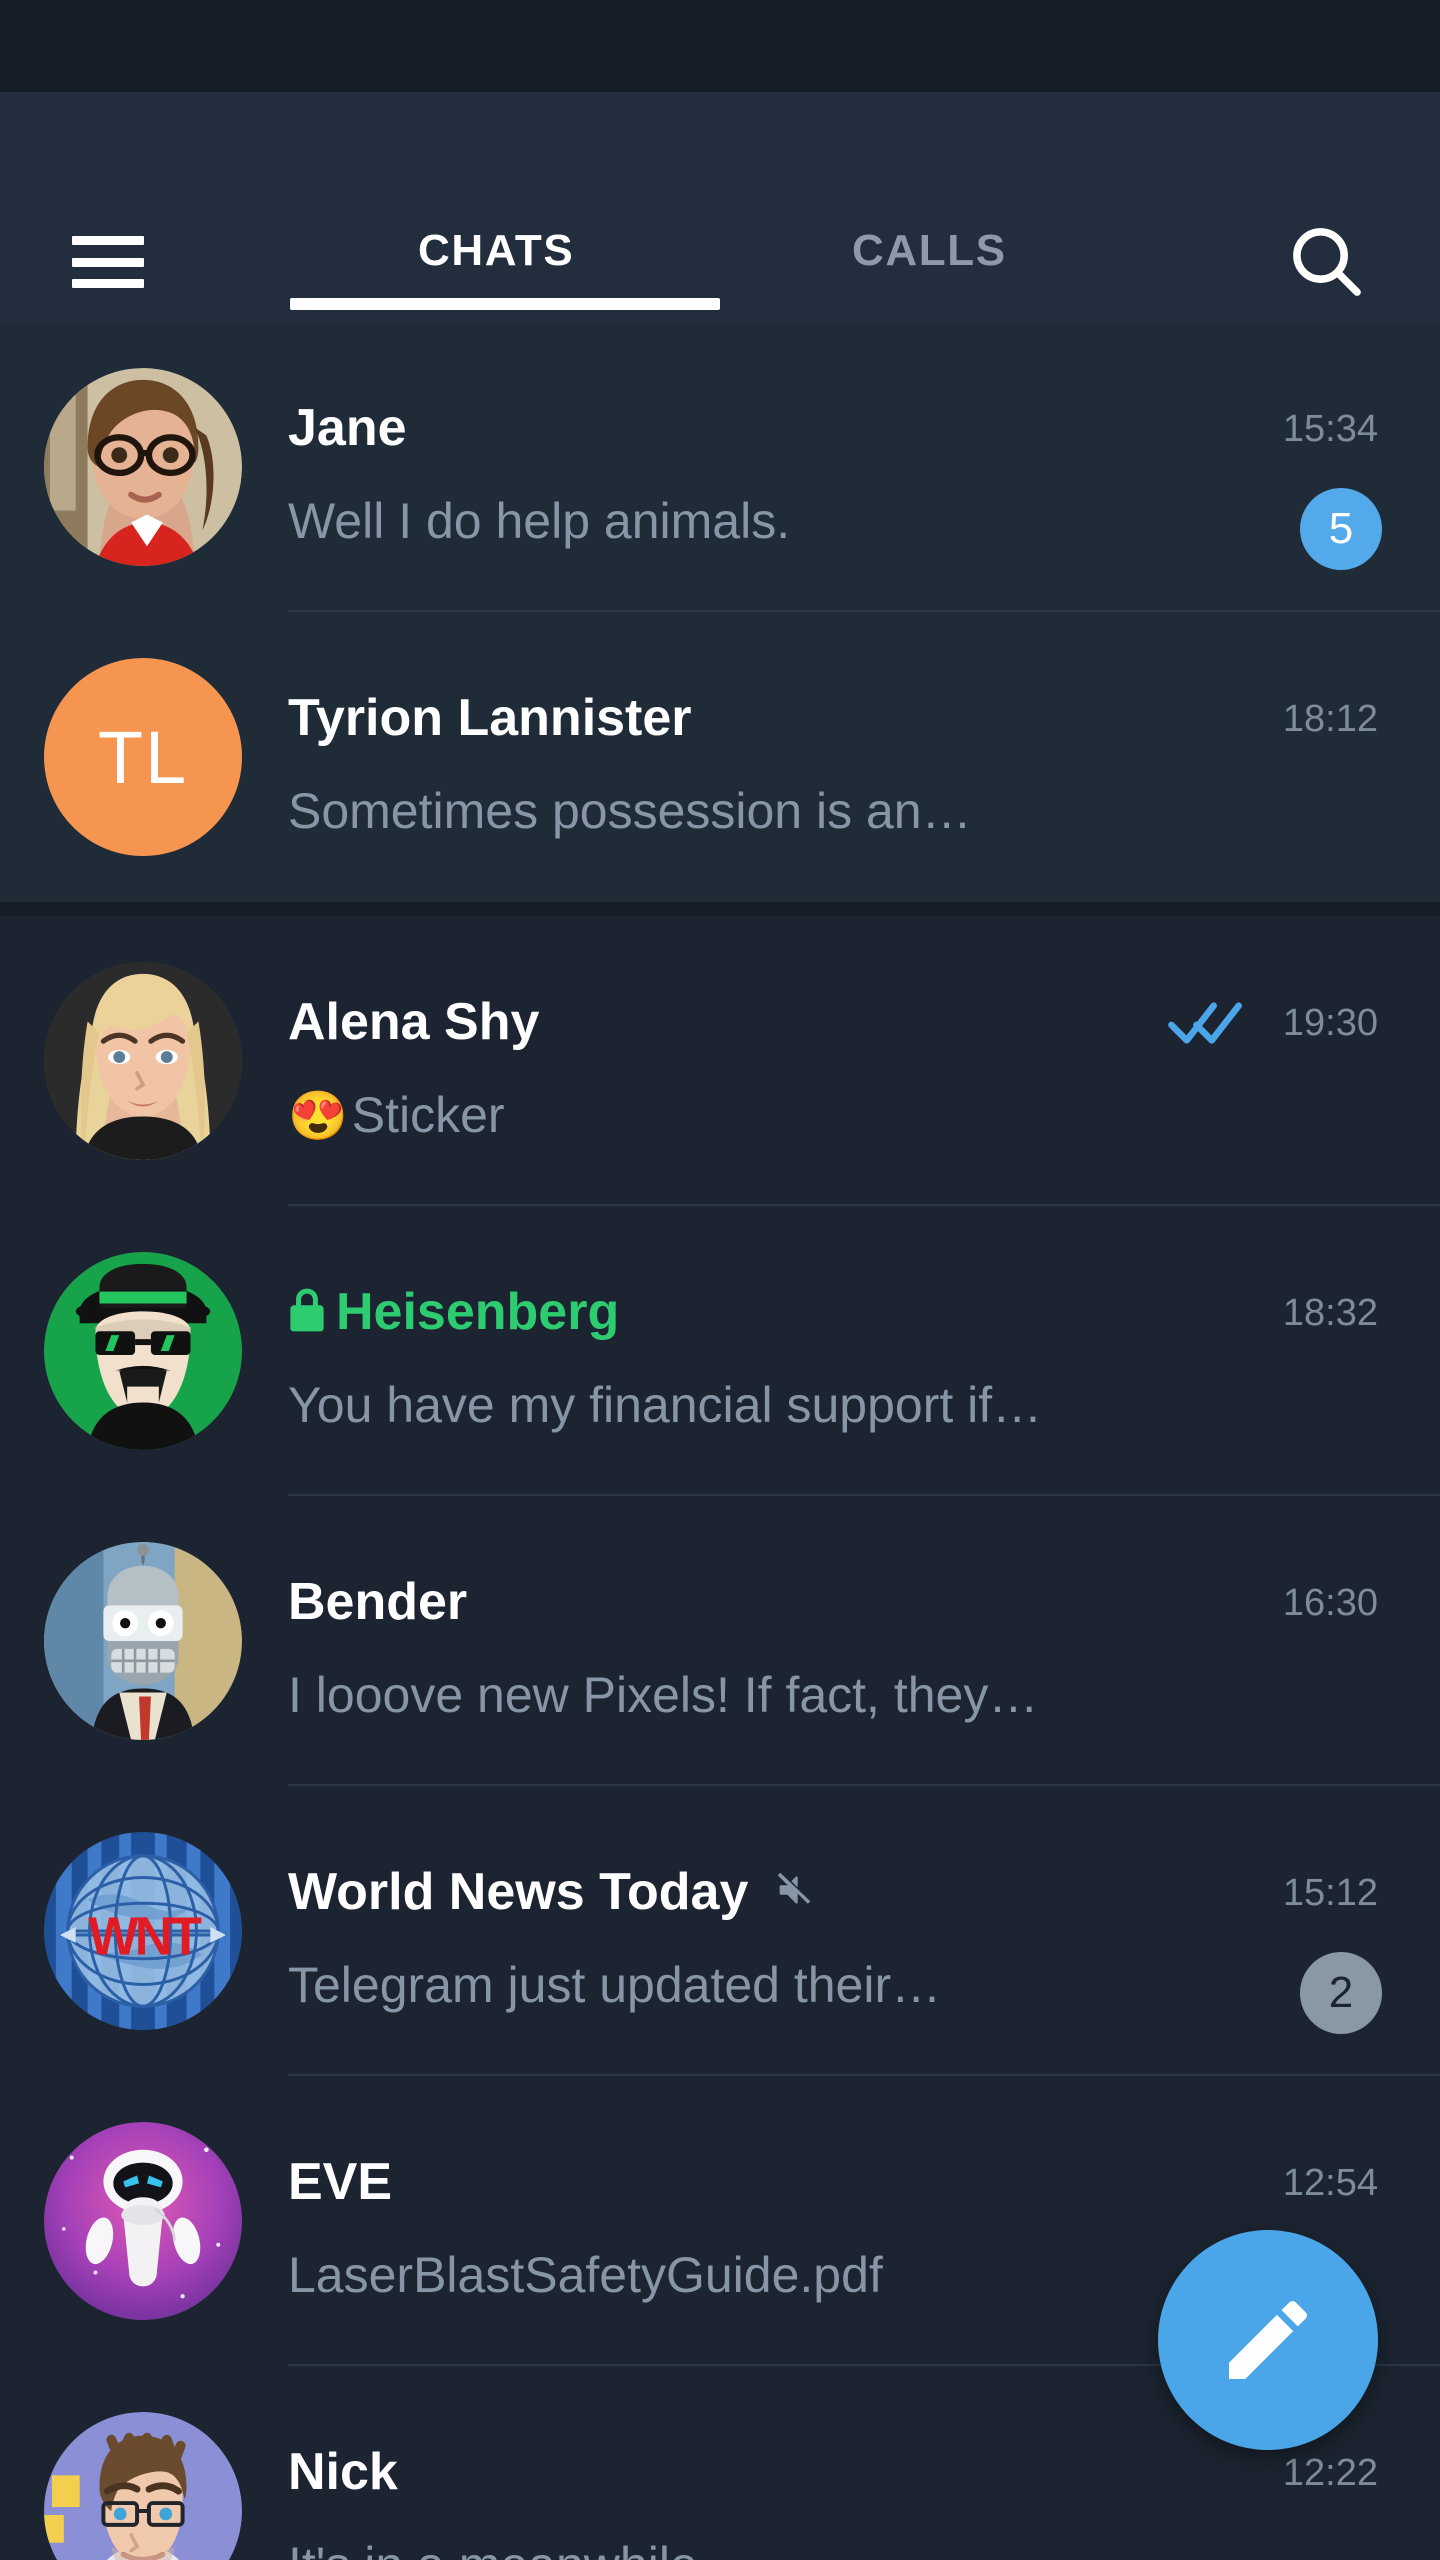 Image resolution: width=1440 pixels, height=2560 pixels. I want to click on chat-name: Heisenberg, so click(478, 1312).